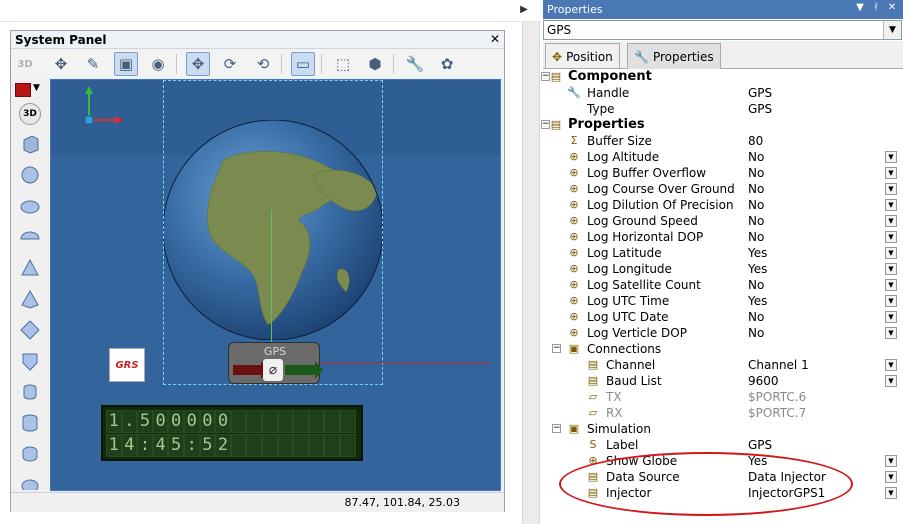 The image size is (903, 524). I want to click on pin-icon: ᚯ, so click(876, 9).